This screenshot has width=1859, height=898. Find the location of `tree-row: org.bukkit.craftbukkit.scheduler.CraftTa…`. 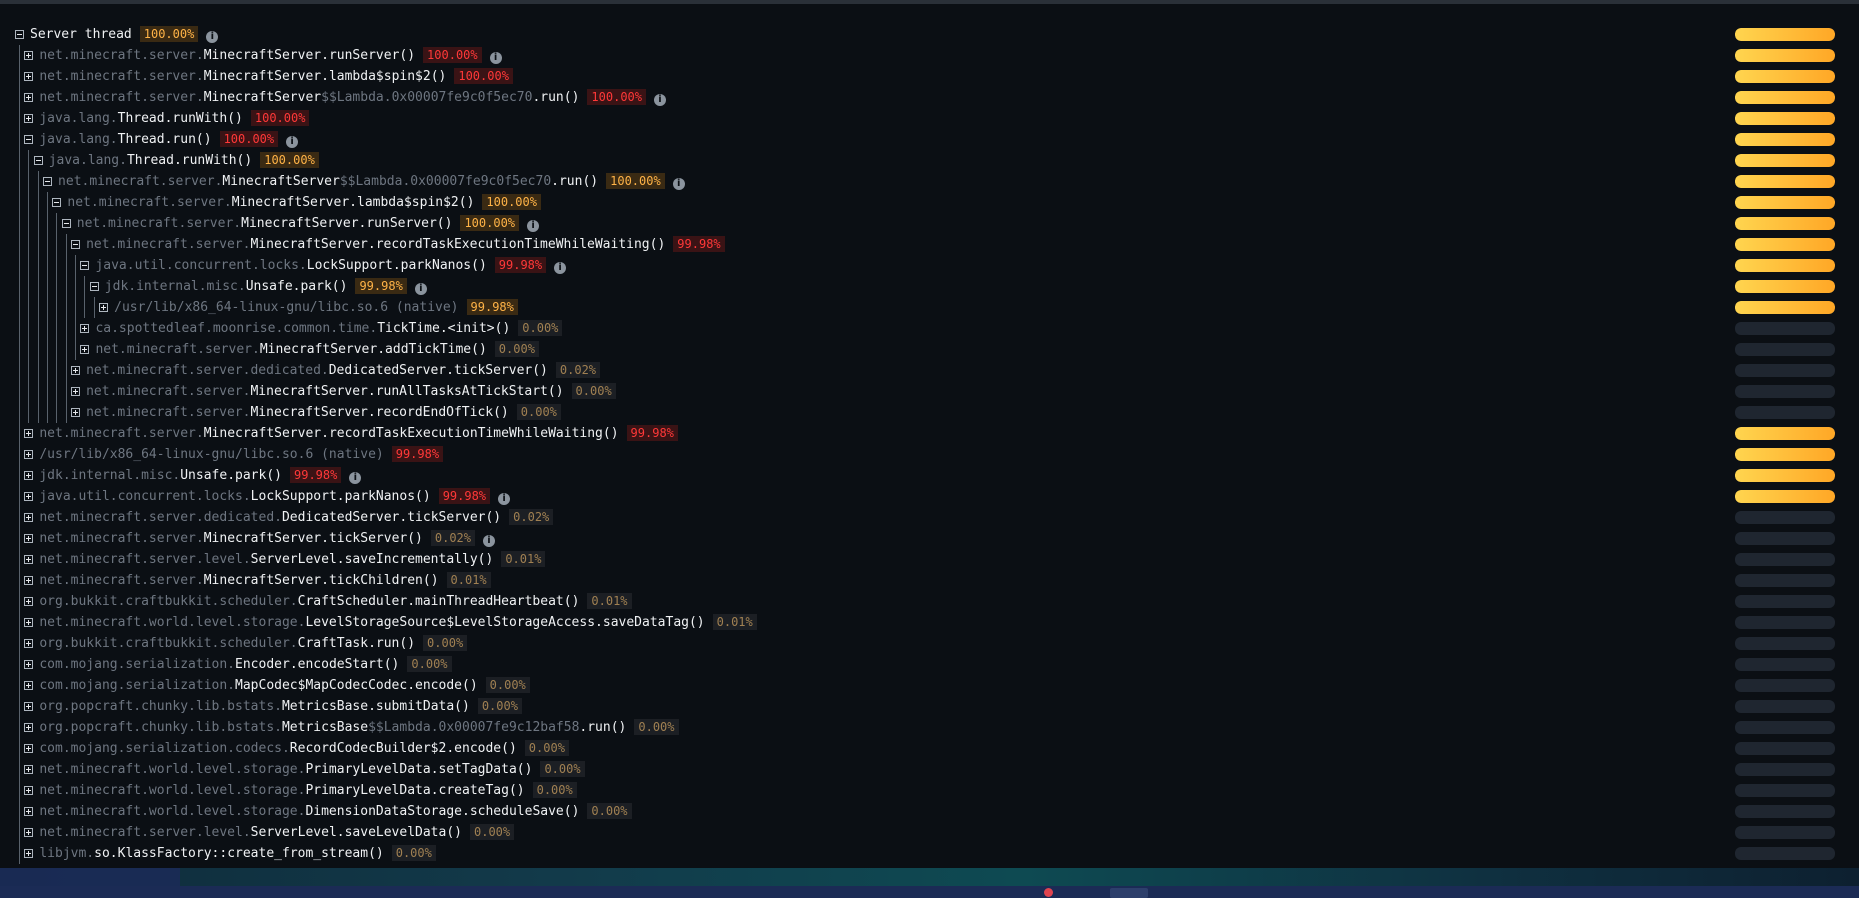

tree-row: org.bukkit.craftbukkit.scheduler.CraftTa… is located at coordinates (929, 643).